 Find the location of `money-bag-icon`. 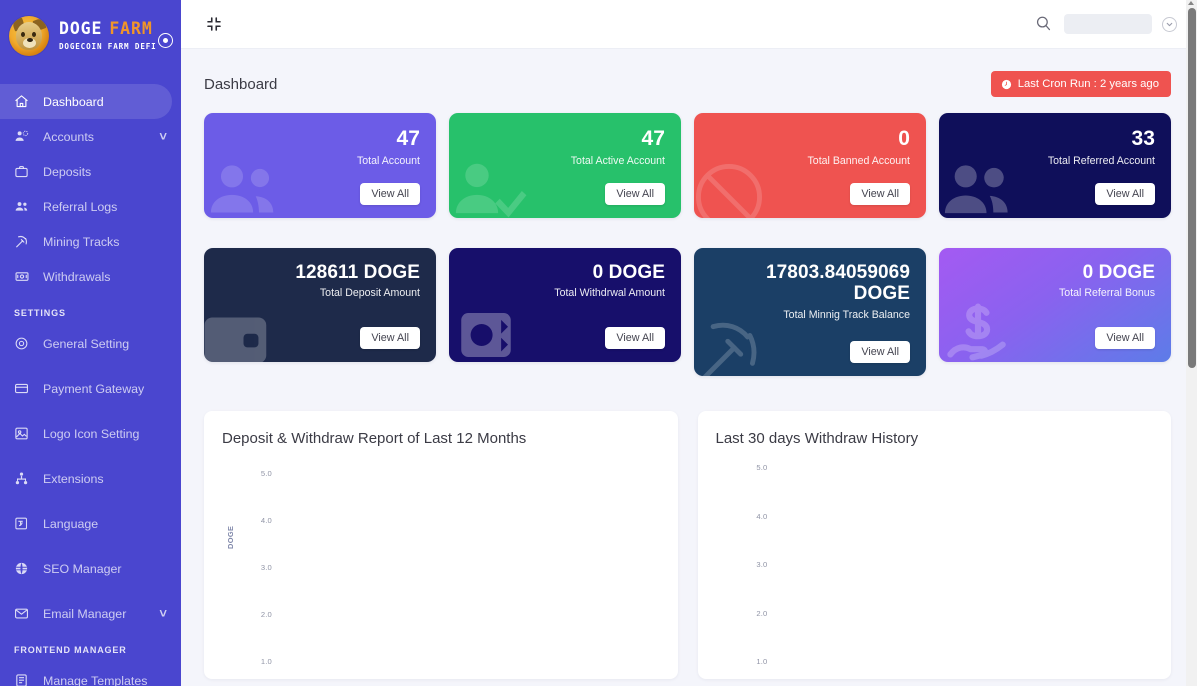

money-bag-icon is located at coordinates (486, 332).